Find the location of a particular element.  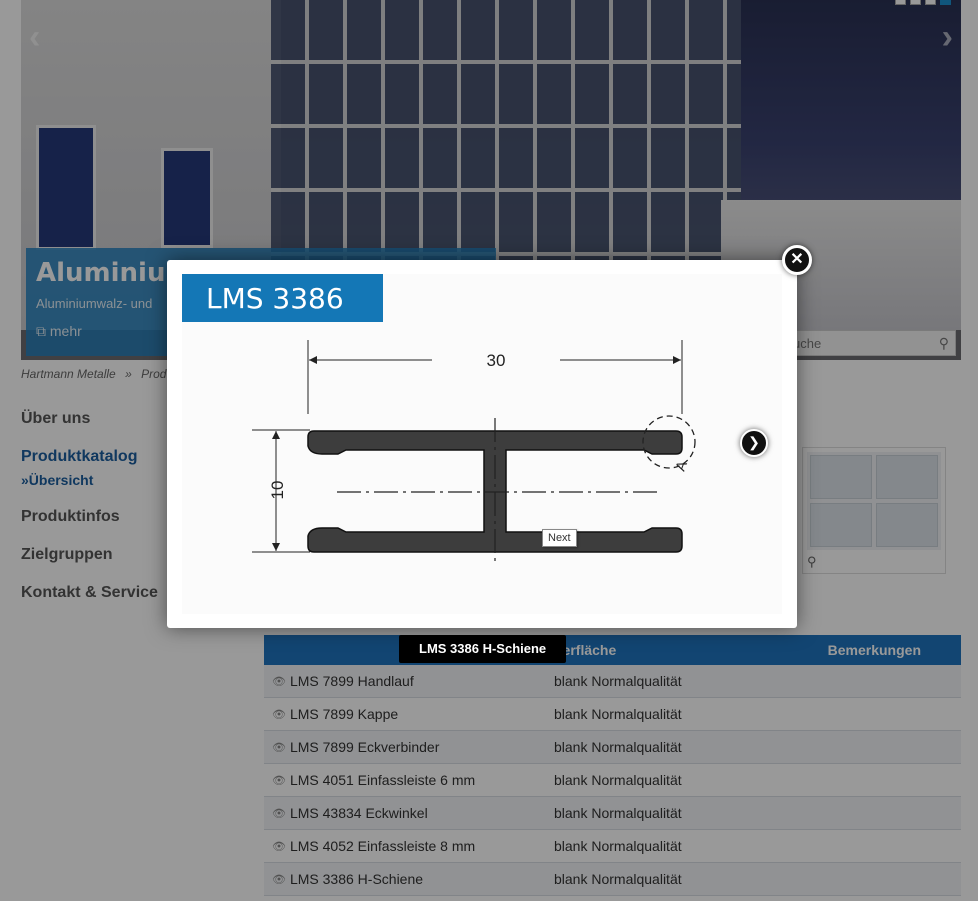

lightbox-caption: LMS 3386 H-Schiene is located at coordinates (483, 649).